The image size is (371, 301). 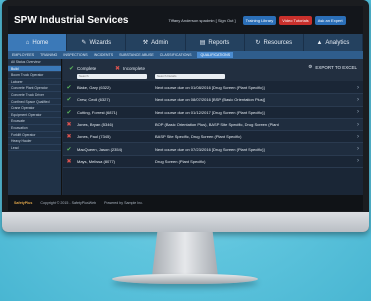 I want to click on employee-name: Blake, Gary (6322), so click(x=94, y=88).